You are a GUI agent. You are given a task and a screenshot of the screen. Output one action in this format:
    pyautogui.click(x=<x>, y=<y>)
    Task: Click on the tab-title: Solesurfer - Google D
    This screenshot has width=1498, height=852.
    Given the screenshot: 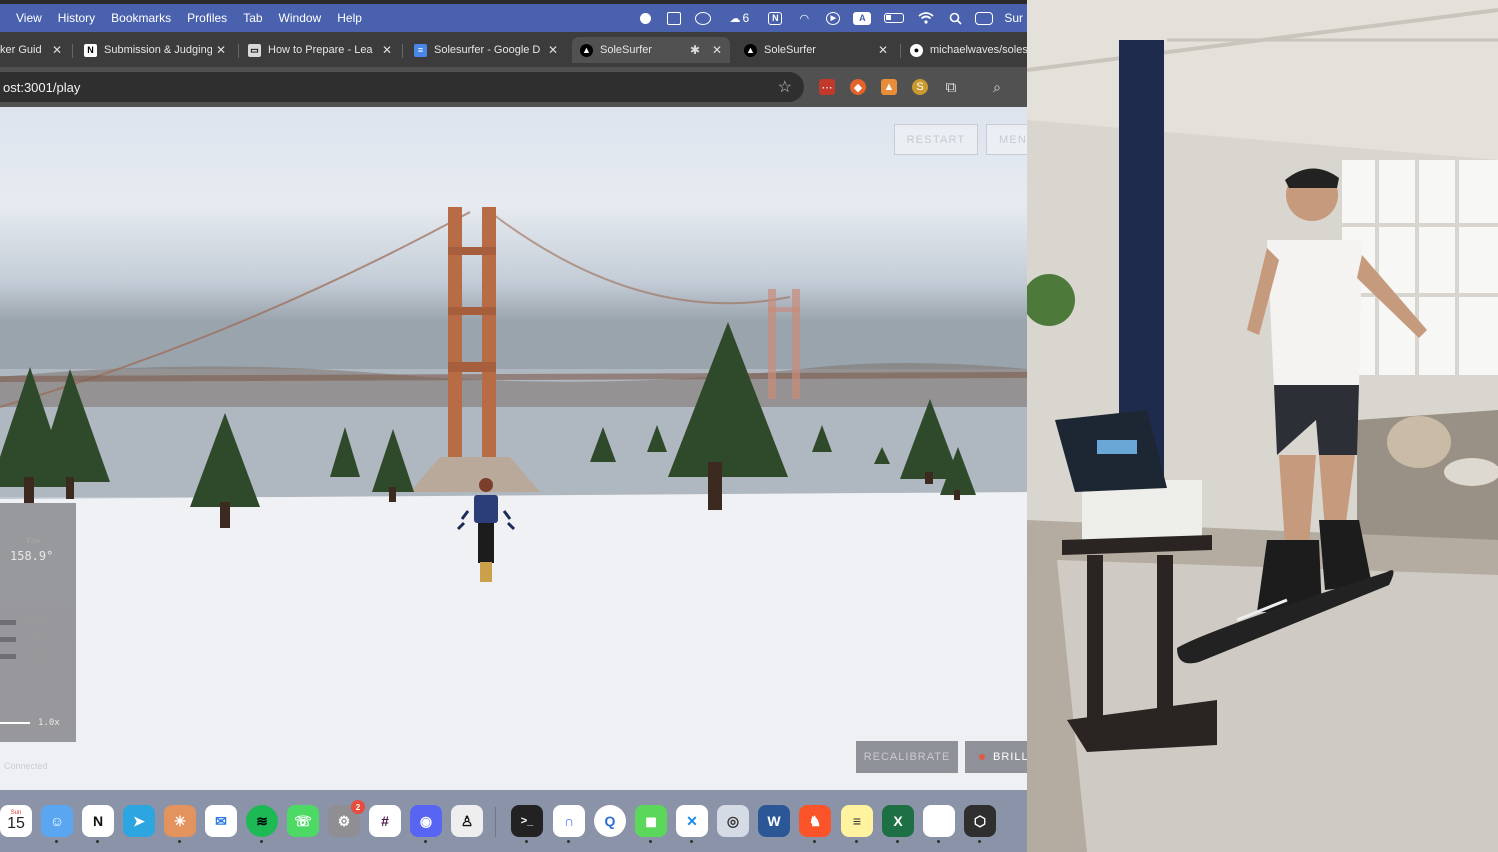 What is the action you would take?
    pyautogui.click(x=487, y=50)
    